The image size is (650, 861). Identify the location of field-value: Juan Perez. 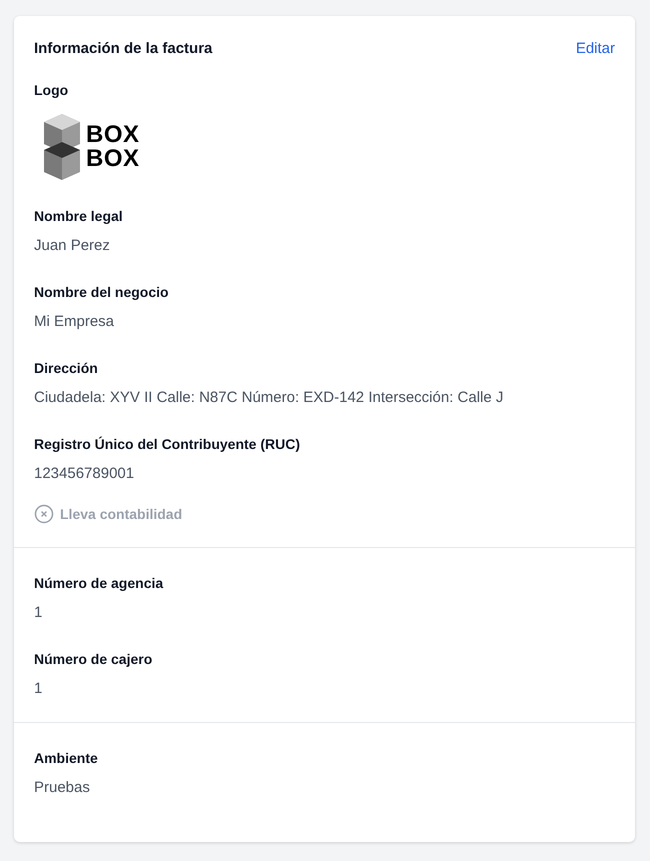
(72, 246).